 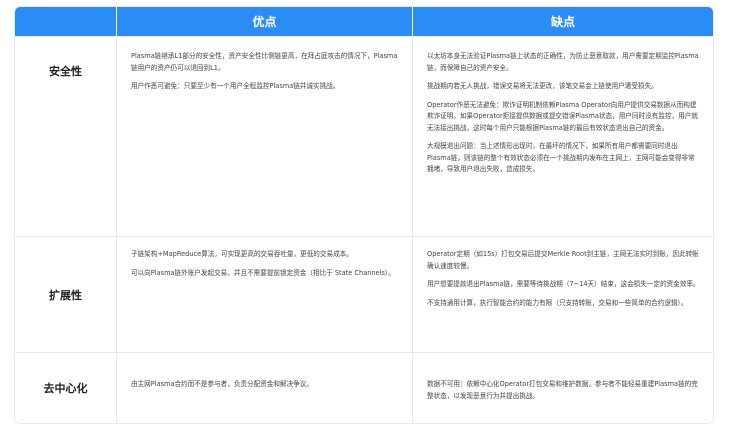 I want to click on header-cons: 缺点, so click(x=563, y=21).